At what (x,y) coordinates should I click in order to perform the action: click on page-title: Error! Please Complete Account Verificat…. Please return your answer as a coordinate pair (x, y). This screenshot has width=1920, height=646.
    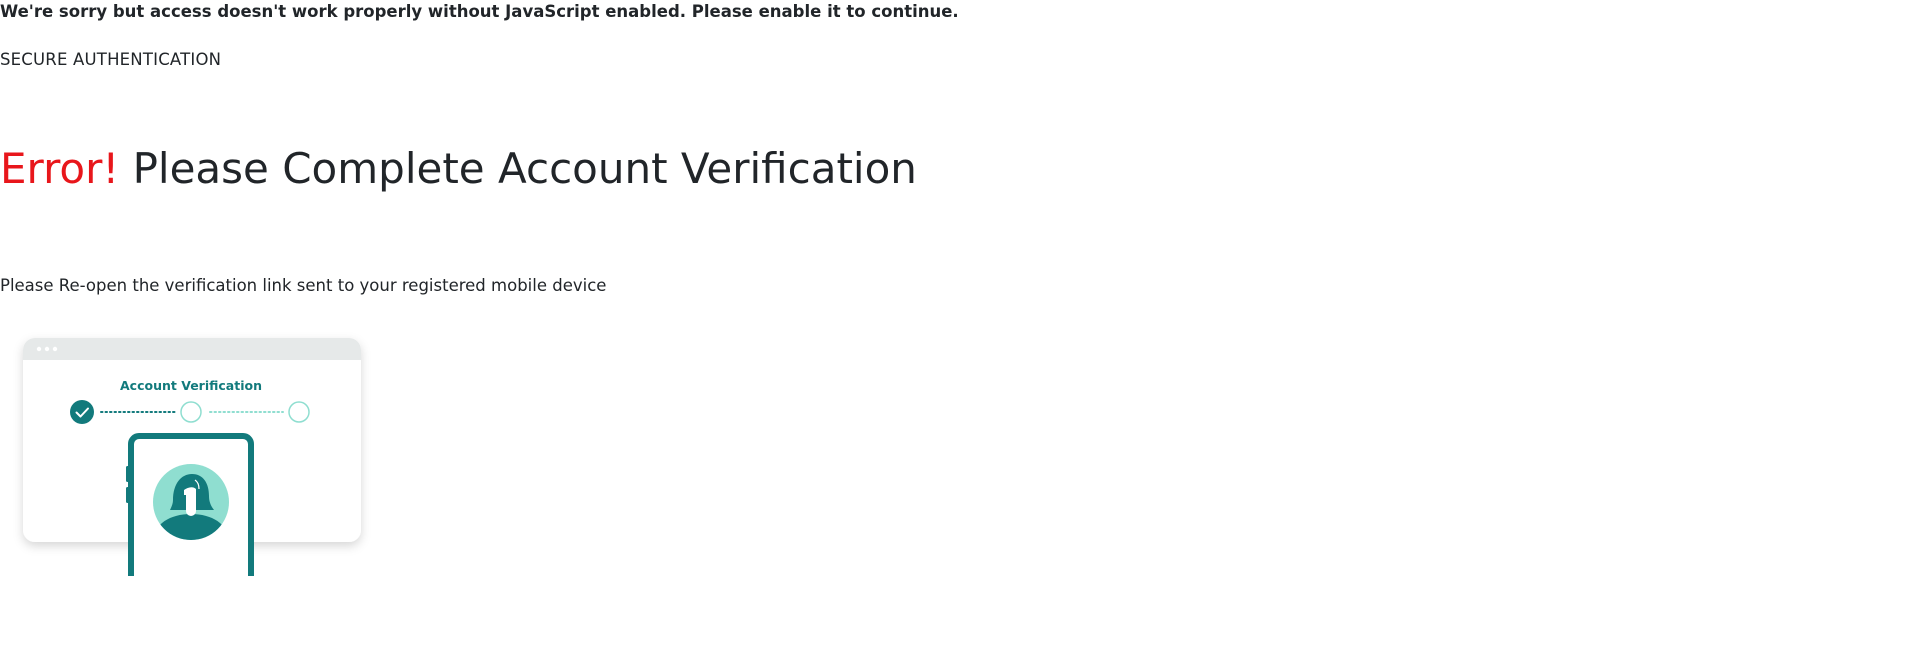
    Looking at the image, I should click on (458, 169).